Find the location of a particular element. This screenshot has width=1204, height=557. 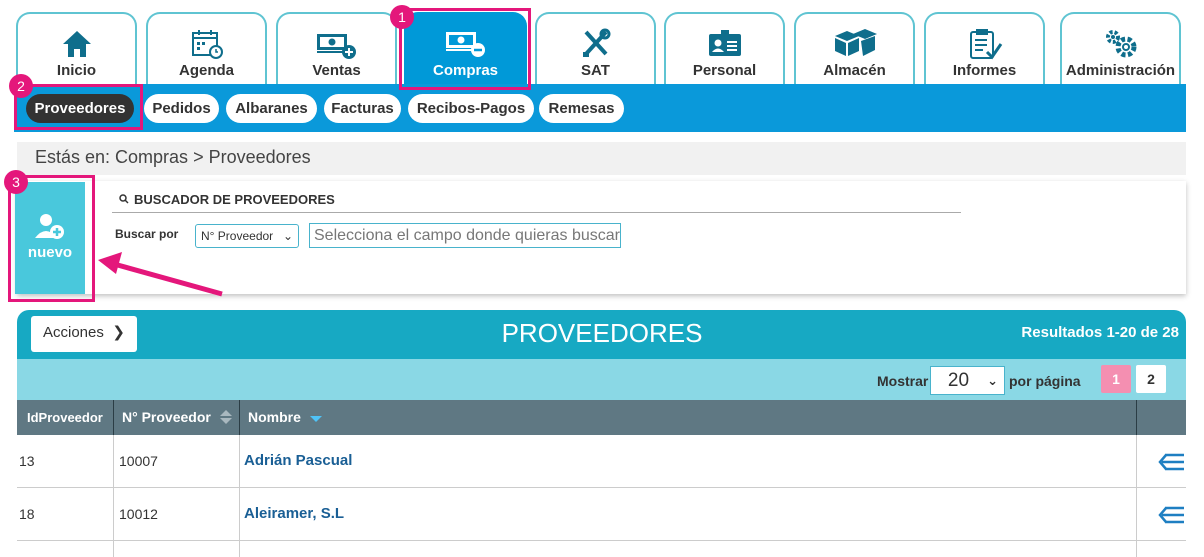

column-nombre: Nombre is located at coordinates (688, 417).